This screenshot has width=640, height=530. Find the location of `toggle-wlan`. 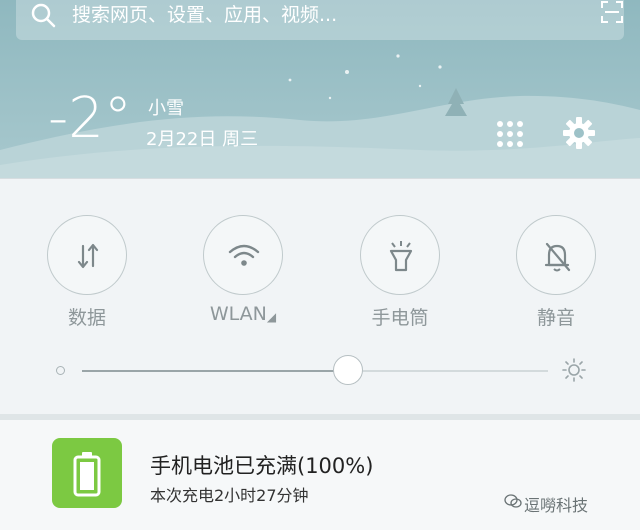

toggle-wlan is located at coordinates (243, 255).